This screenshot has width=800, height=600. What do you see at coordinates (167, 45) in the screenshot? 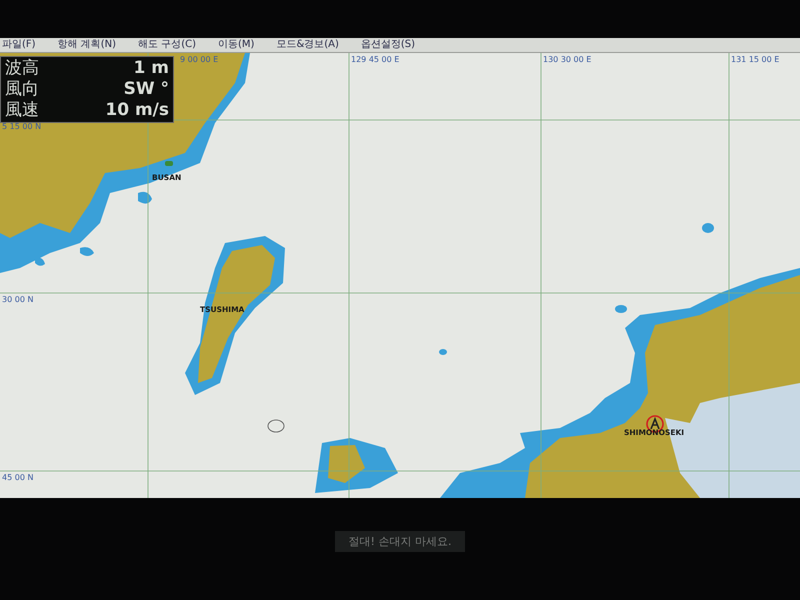
I see `menu-item: 해도 구성(C)` at bounding box center [167, 45].